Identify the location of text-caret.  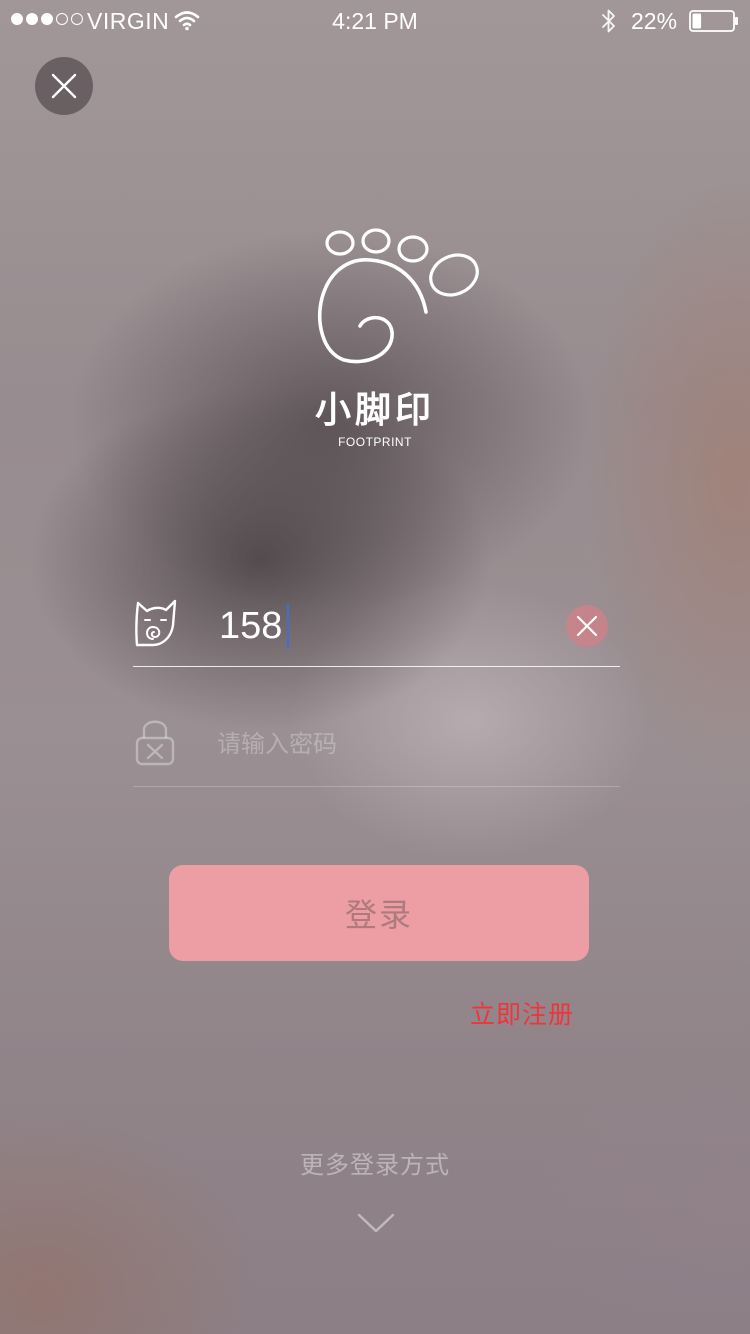
(288, 626).